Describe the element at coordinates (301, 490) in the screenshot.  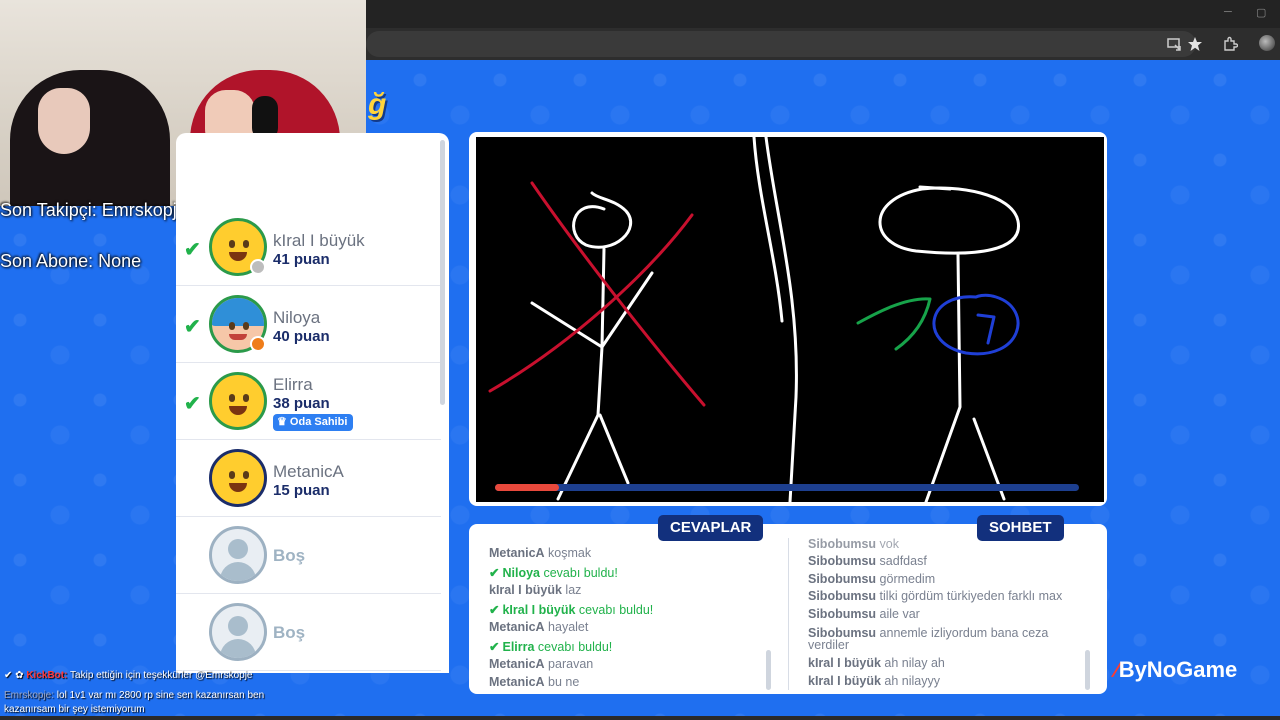
I see `player-score: 15 puan` at that location.